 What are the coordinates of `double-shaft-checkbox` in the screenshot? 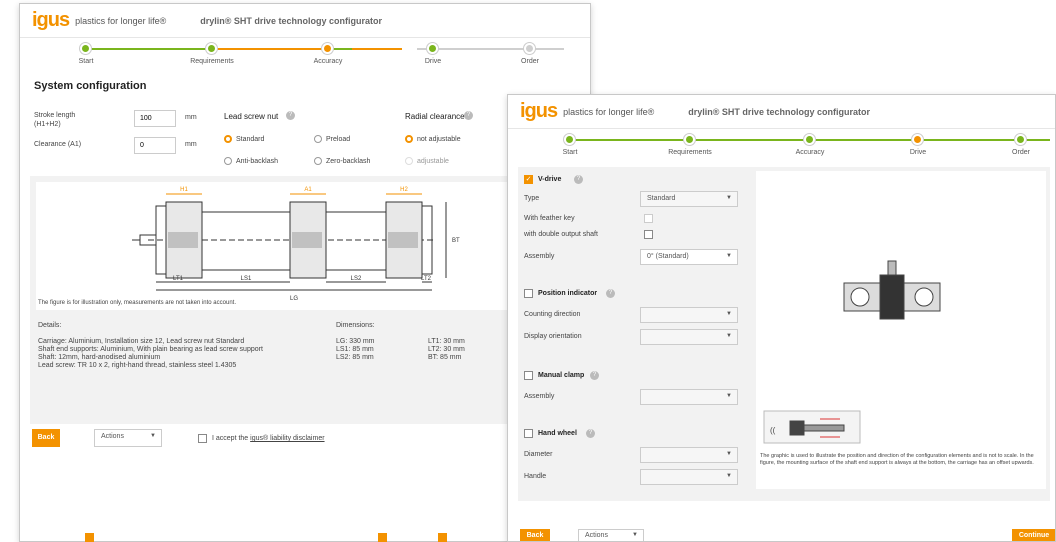 It's located at (648, 234).